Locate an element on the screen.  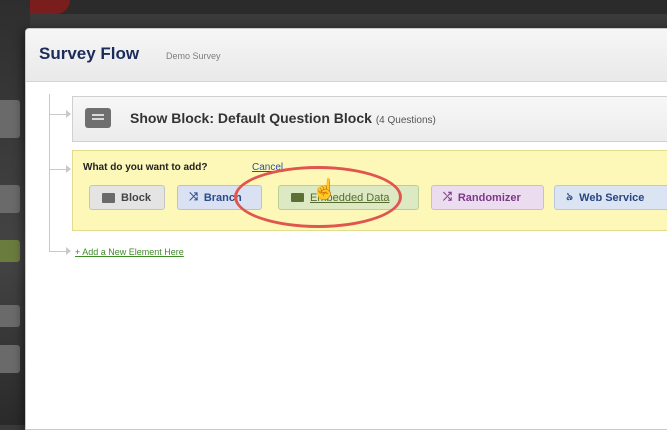
app-background-top is located at coordinates (333, 7).